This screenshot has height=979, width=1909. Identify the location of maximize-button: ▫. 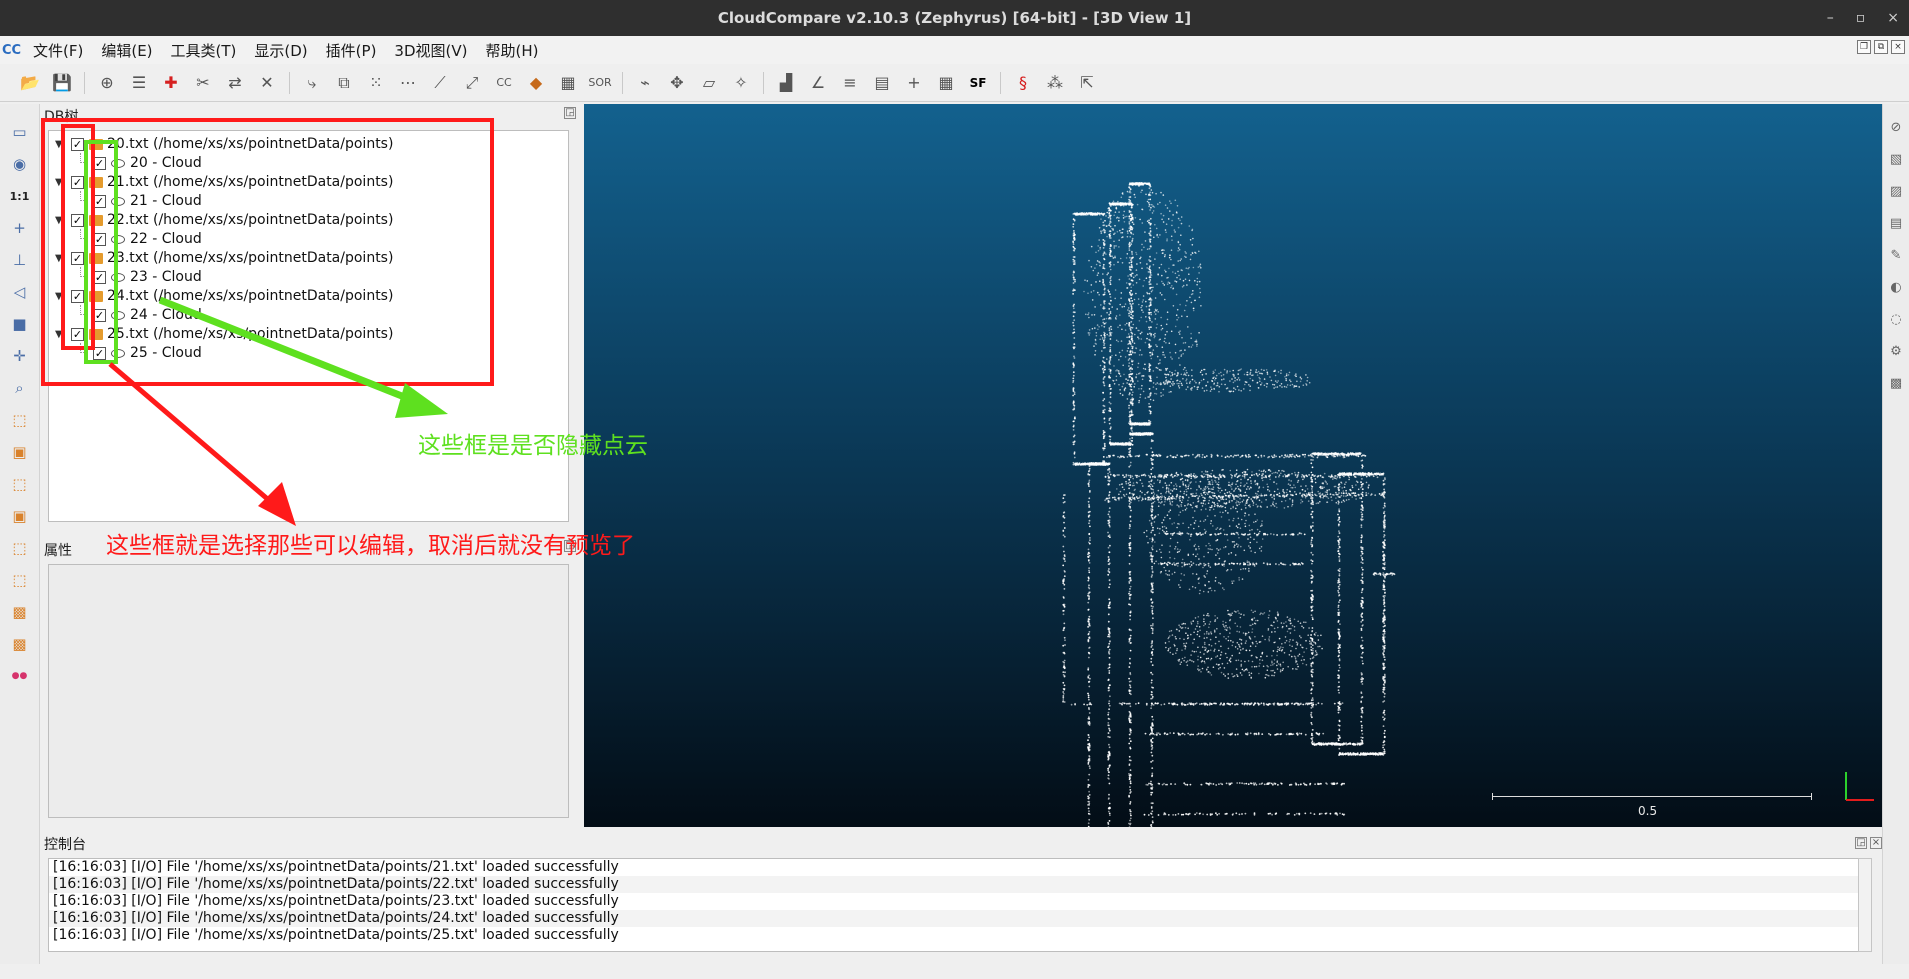
(1861, 18).